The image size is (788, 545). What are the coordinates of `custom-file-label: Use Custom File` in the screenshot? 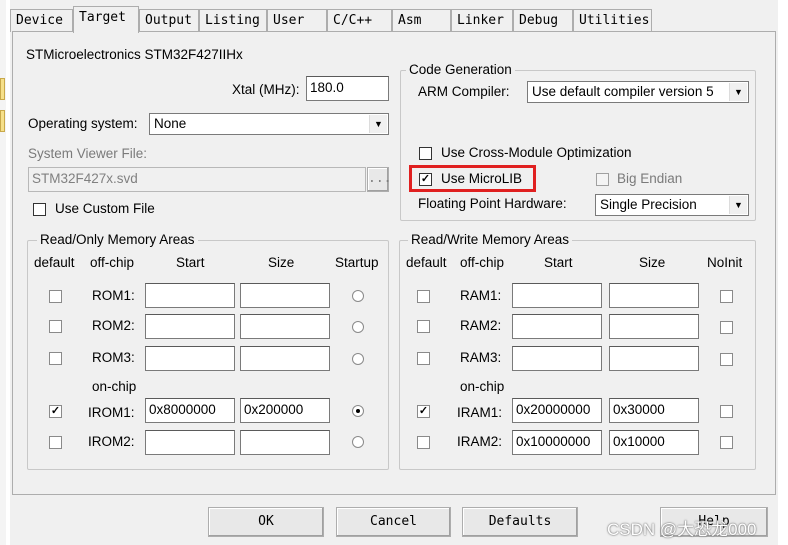 It's located at (105, 208).